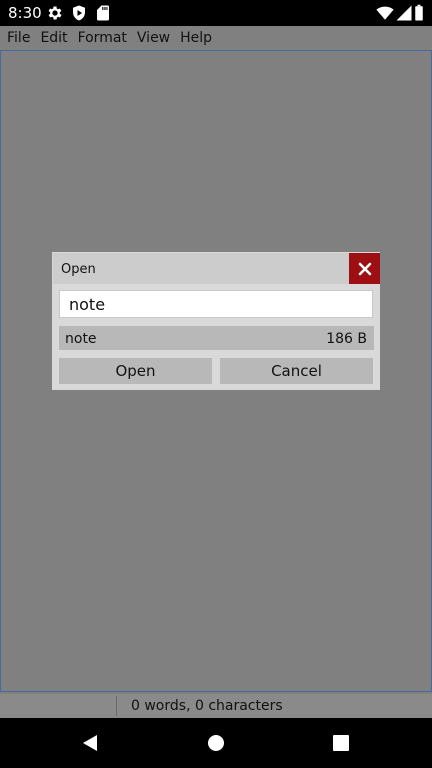  Describe the element at coordinates (201, 268) in the screenshot. I see `dialog-titlebar: Open` at that location.